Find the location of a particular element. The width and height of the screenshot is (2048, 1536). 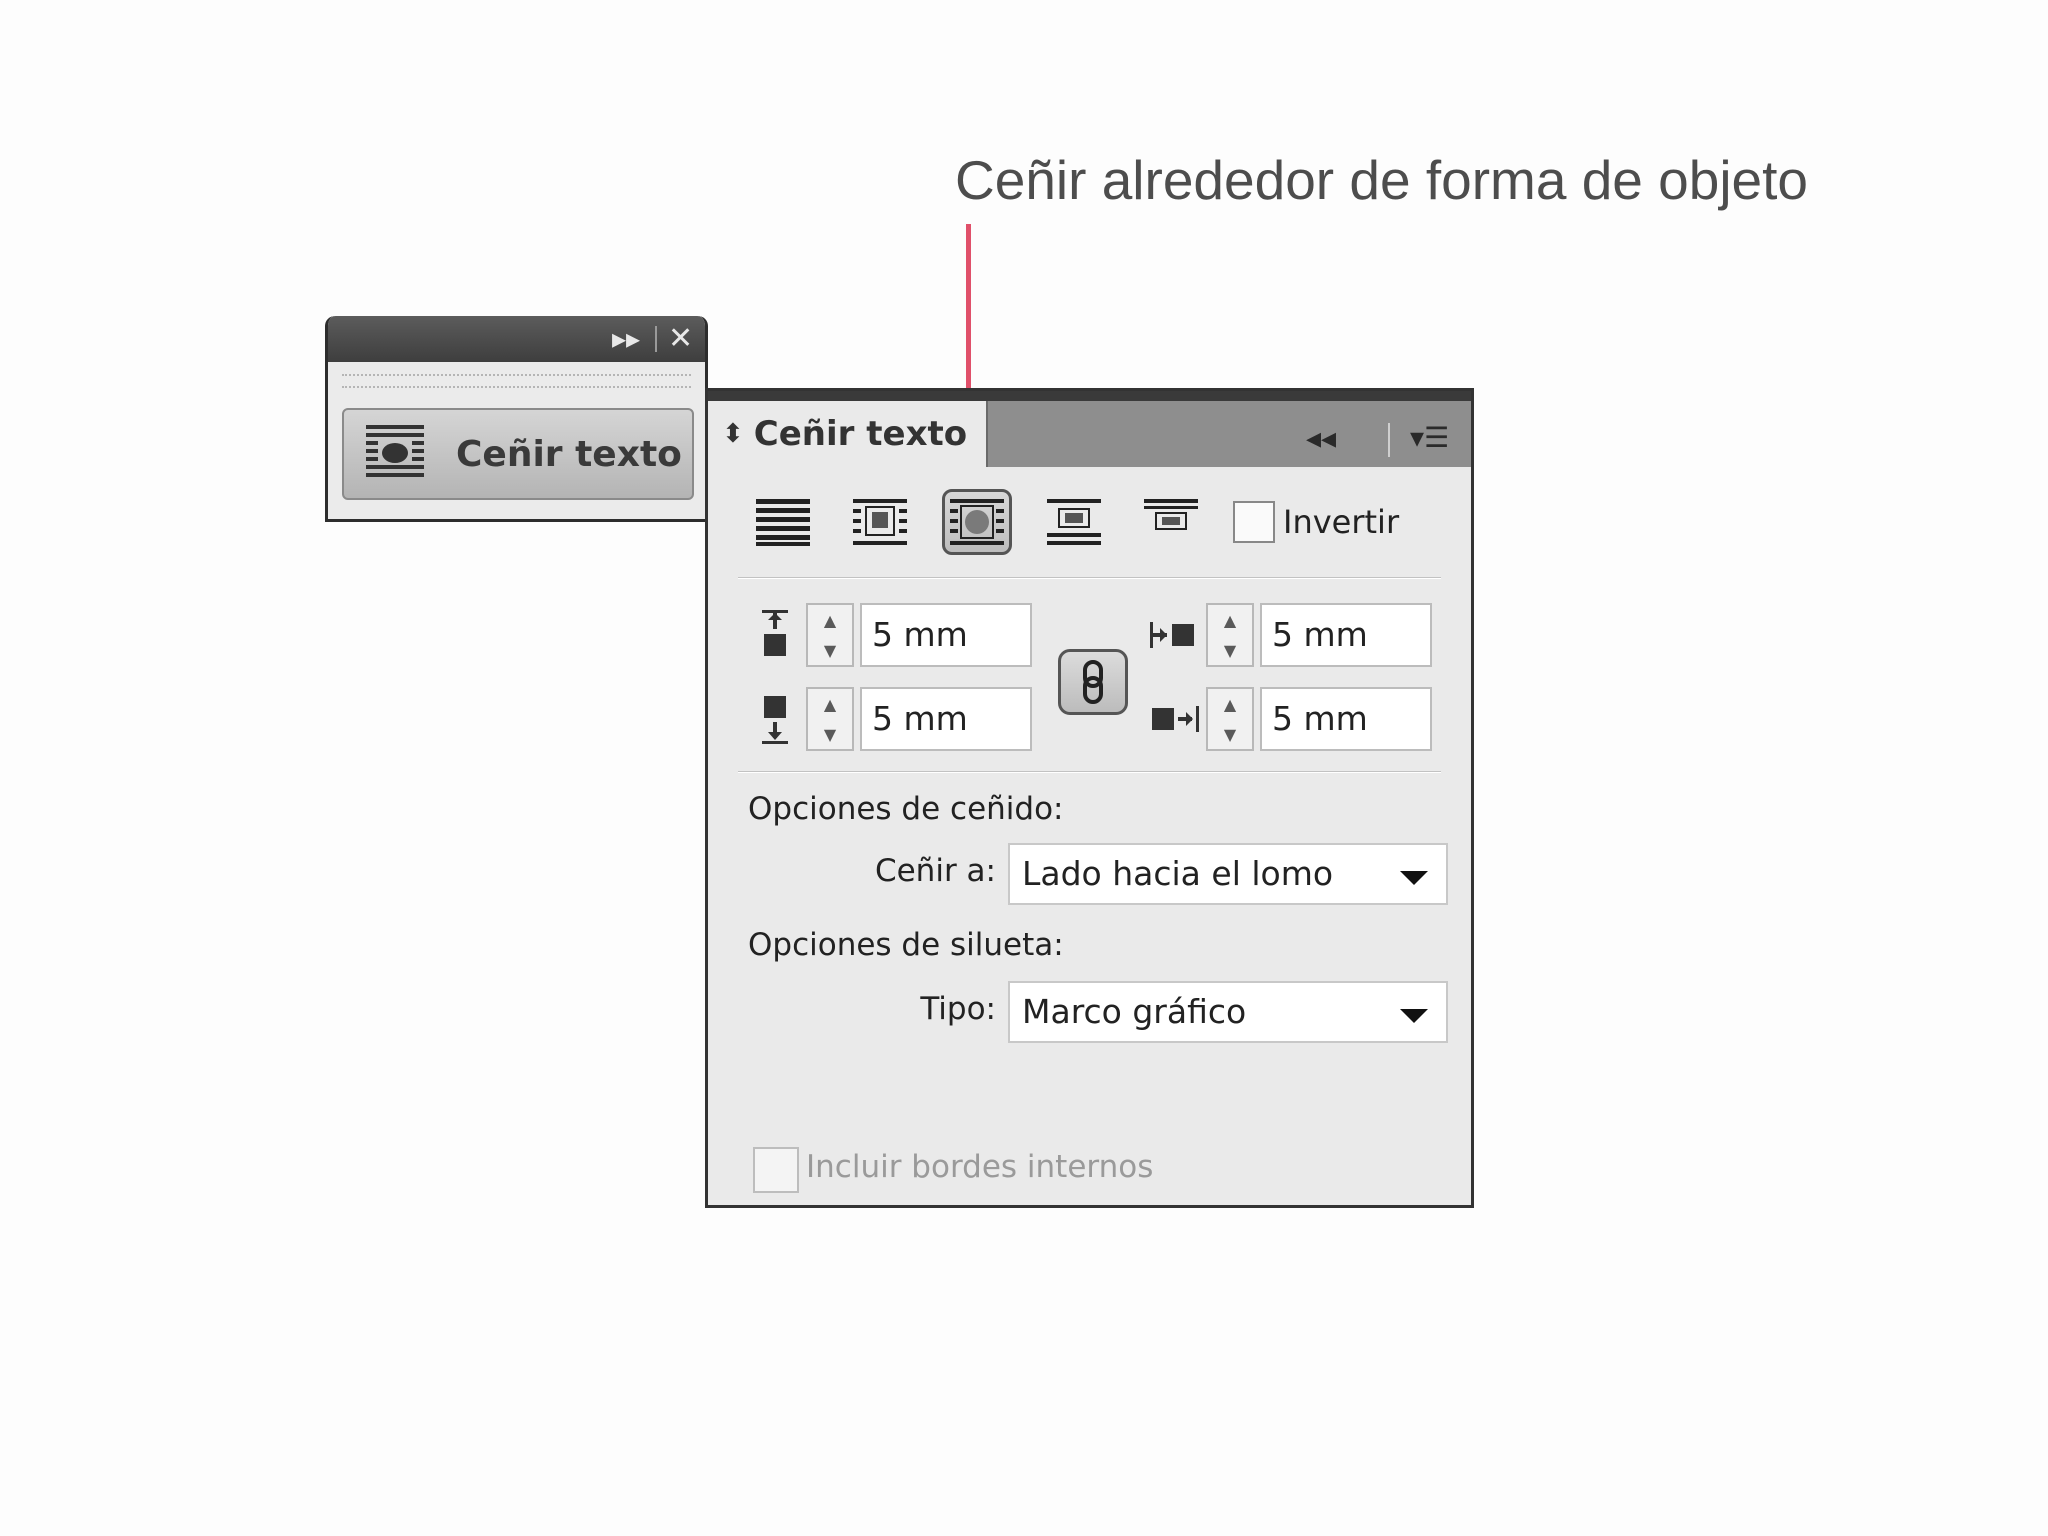

close-icon: ✕ is located at coordinates (680, 339).